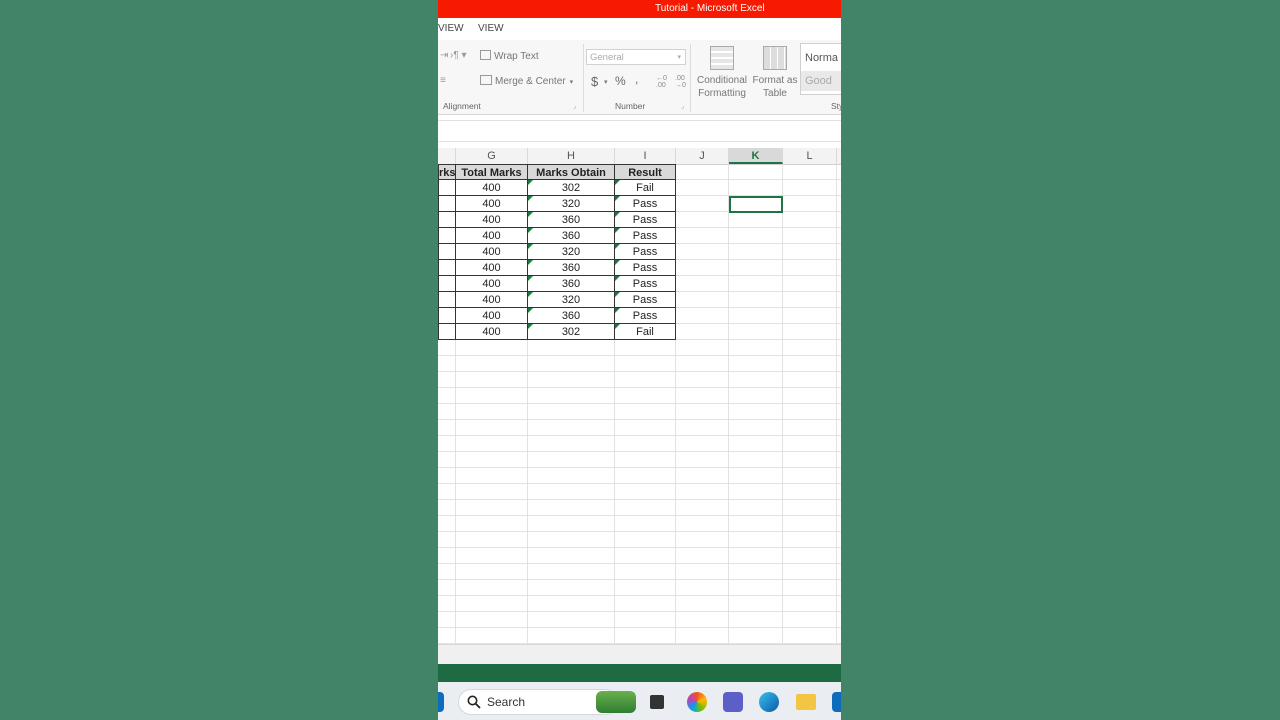  What do you see at coordinates (526, 81) in the screenshot?
I see `merge-center-button: Merge & Center ▾` at bounding box center [526, 81].